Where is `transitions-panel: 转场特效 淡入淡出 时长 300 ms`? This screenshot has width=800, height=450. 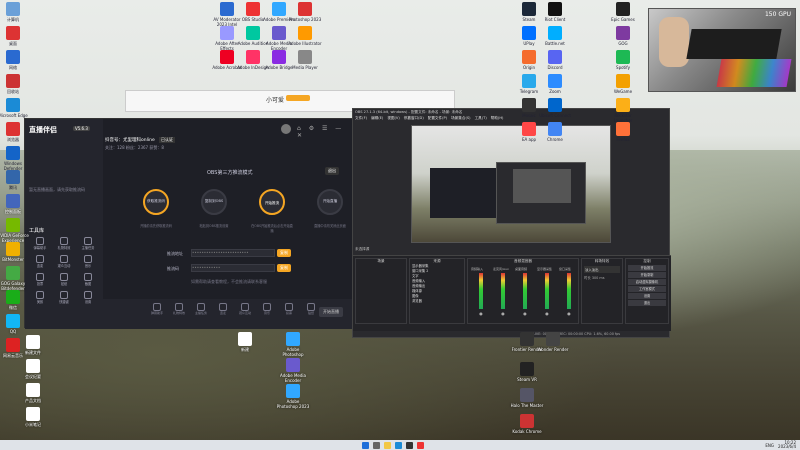
transitions-panel: 转场特效 淡入淡出 时长 300 ms is located at coordinates (602, 291).